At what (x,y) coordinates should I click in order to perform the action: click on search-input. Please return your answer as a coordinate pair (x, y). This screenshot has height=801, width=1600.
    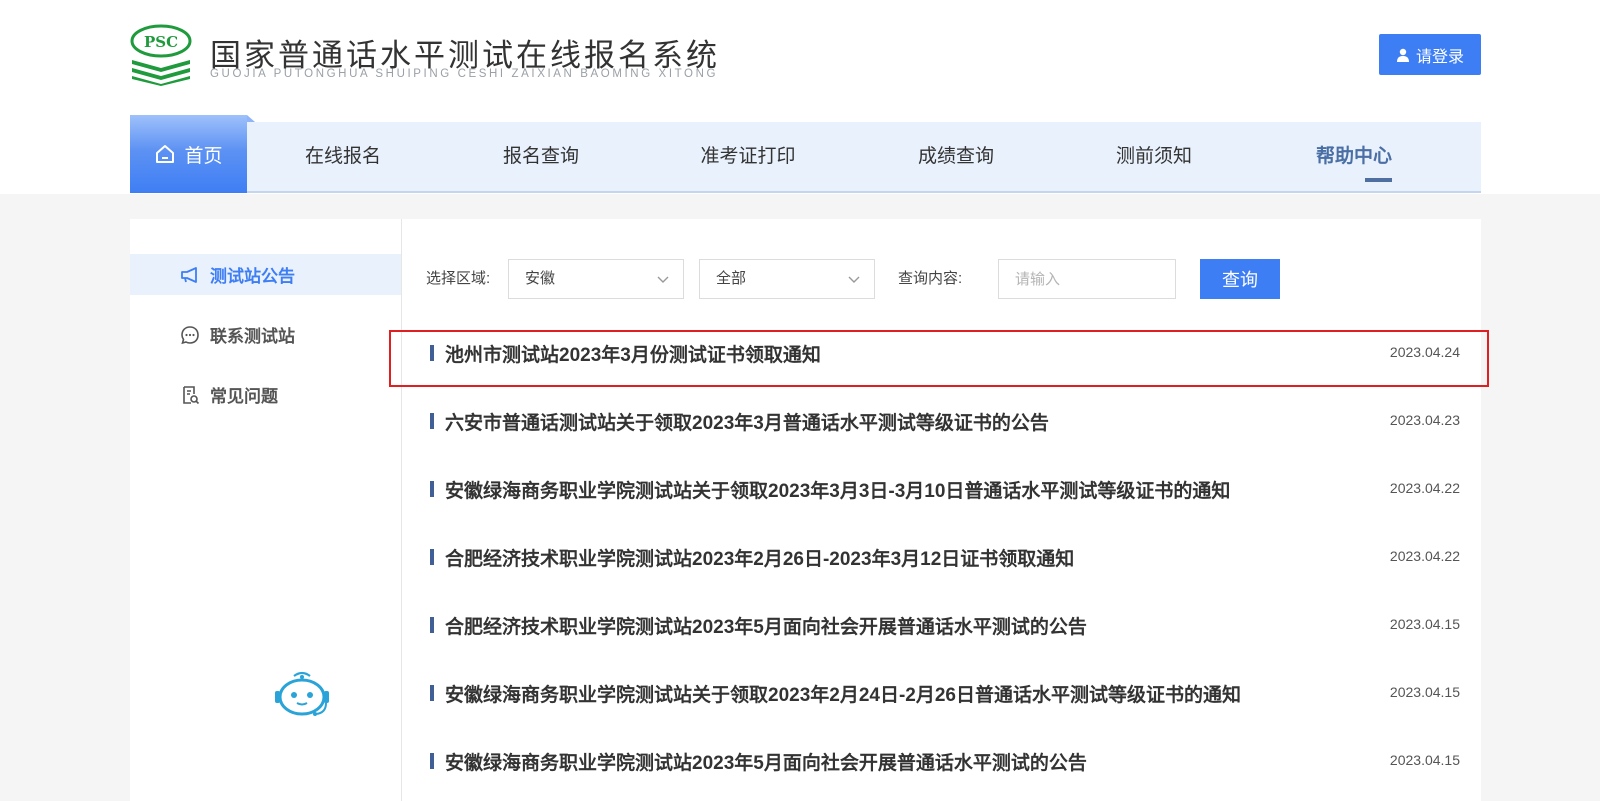
    Looking at the image, I should click on (1087, 279).